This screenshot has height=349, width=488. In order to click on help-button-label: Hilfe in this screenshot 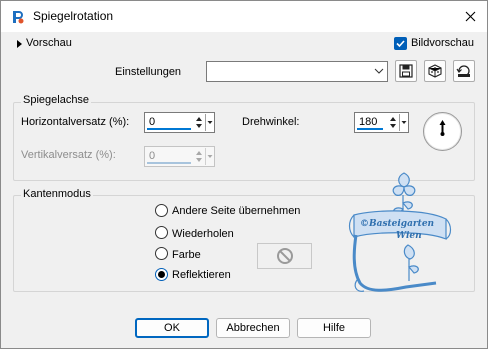, I will do `click(333, 328)`.